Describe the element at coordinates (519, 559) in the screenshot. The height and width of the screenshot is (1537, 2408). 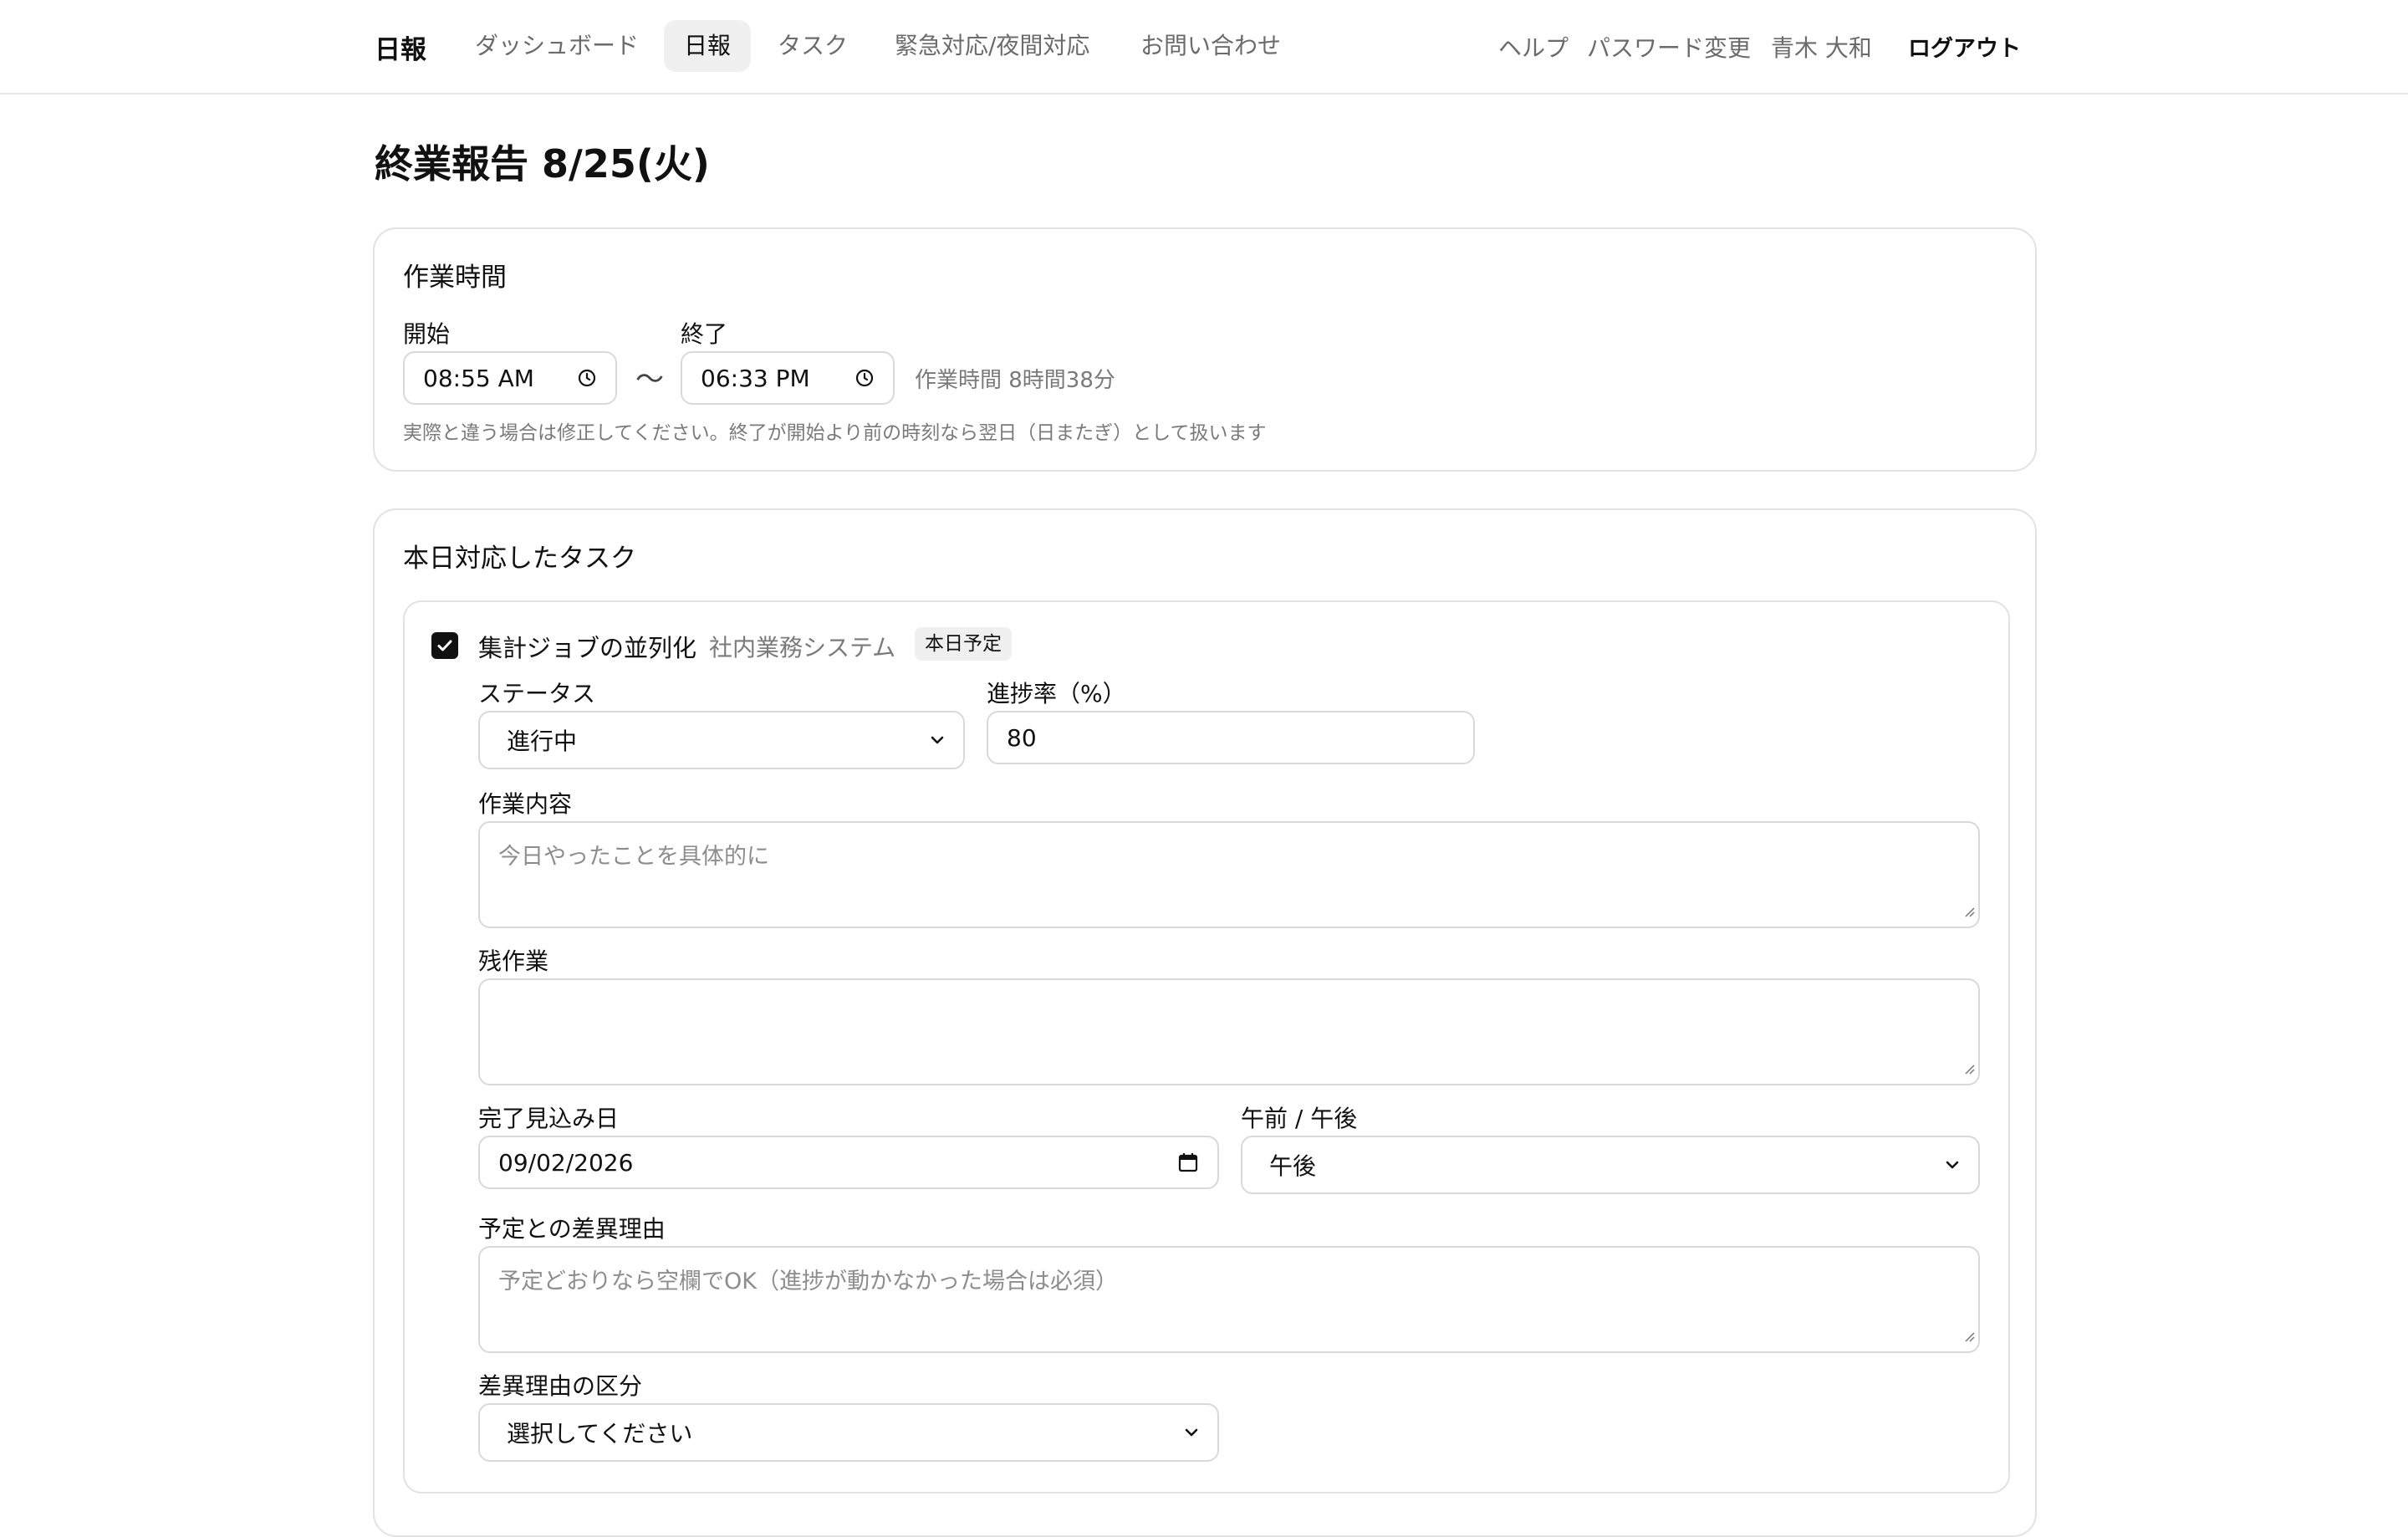
I see `tasks-title: 本日対応したタスク` at that location.